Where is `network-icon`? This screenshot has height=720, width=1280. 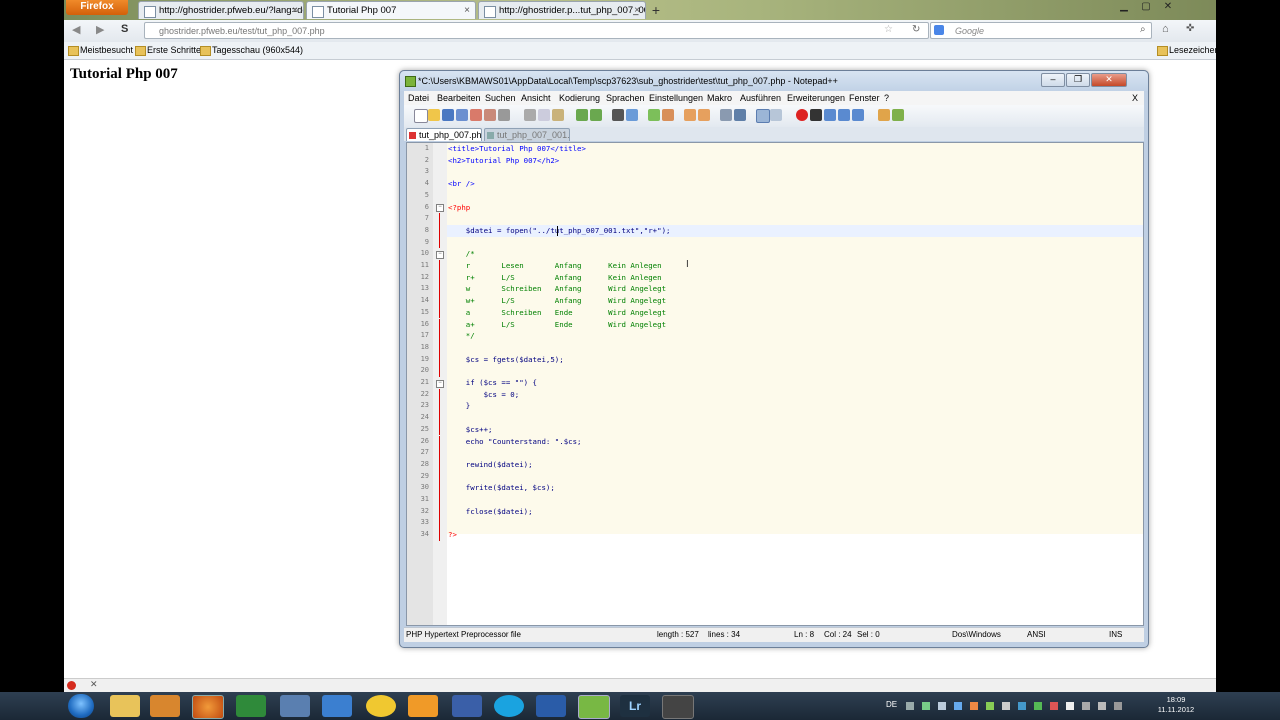
network-icon is located at coordinates (1070, 706).